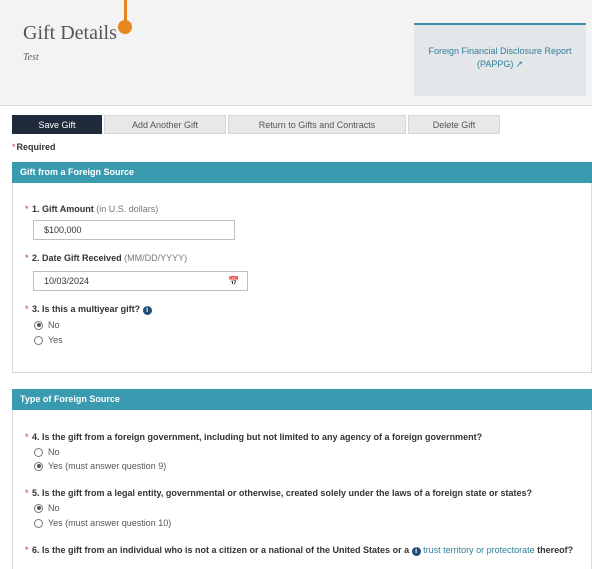 Image resolution: width=592 pixels, height=569 pixels. Describe the element at coordinates (140, 281) in the screenshot. I see `date-received-input: 10/03/2024` at that location.